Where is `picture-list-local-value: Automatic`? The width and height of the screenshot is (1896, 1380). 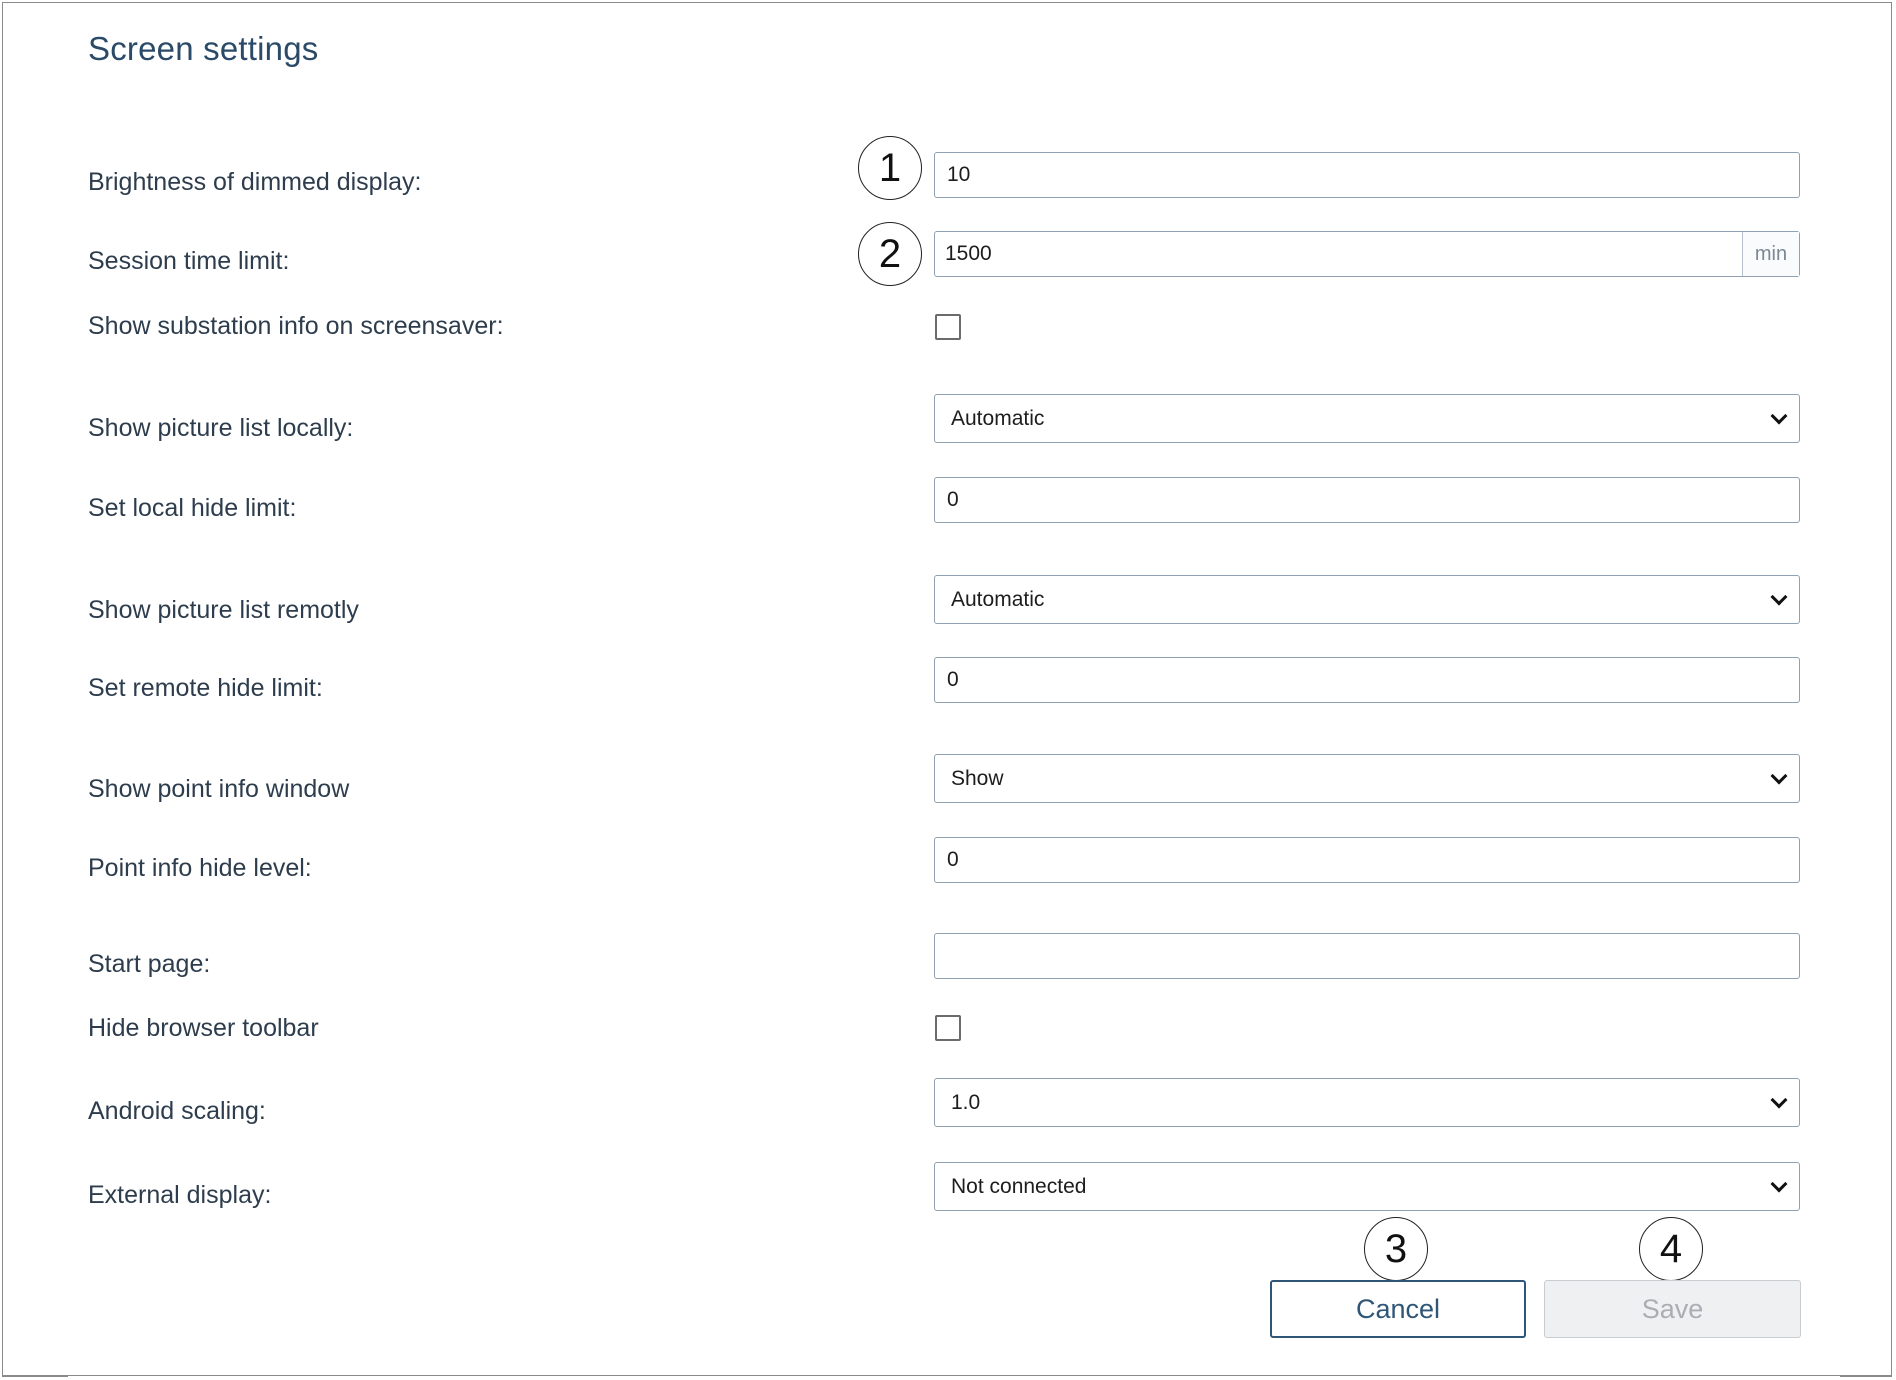
picture-list-local-value: Automatic is located at coordinates (998, 418).